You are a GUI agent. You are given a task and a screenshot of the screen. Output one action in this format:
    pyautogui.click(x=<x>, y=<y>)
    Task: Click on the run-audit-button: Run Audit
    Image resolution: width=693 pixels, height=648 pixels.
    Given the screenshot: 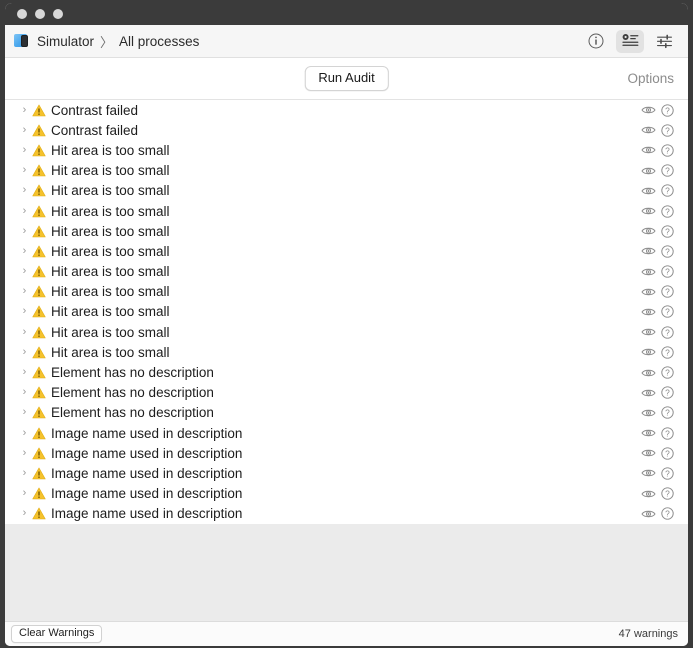 What is the action you would take?
    pyautogui.click(x=346, y=78)
    